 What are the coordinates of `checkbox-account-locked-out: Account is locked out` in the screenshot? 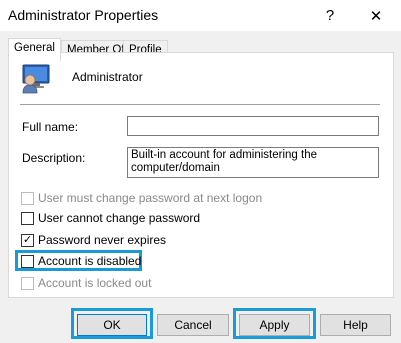 It's located at (86, 283).